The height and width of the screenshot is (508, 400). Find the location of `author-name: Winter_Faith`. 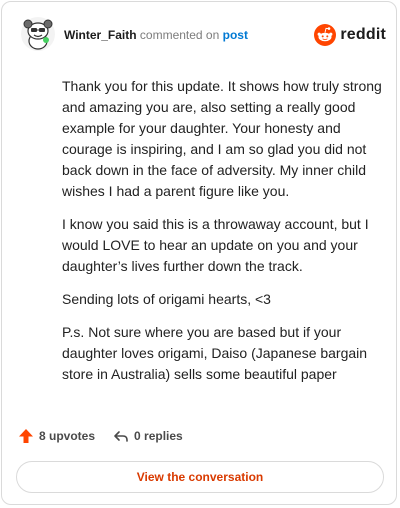

author-name: Winter_Faith is located at coordinates (100, 35).